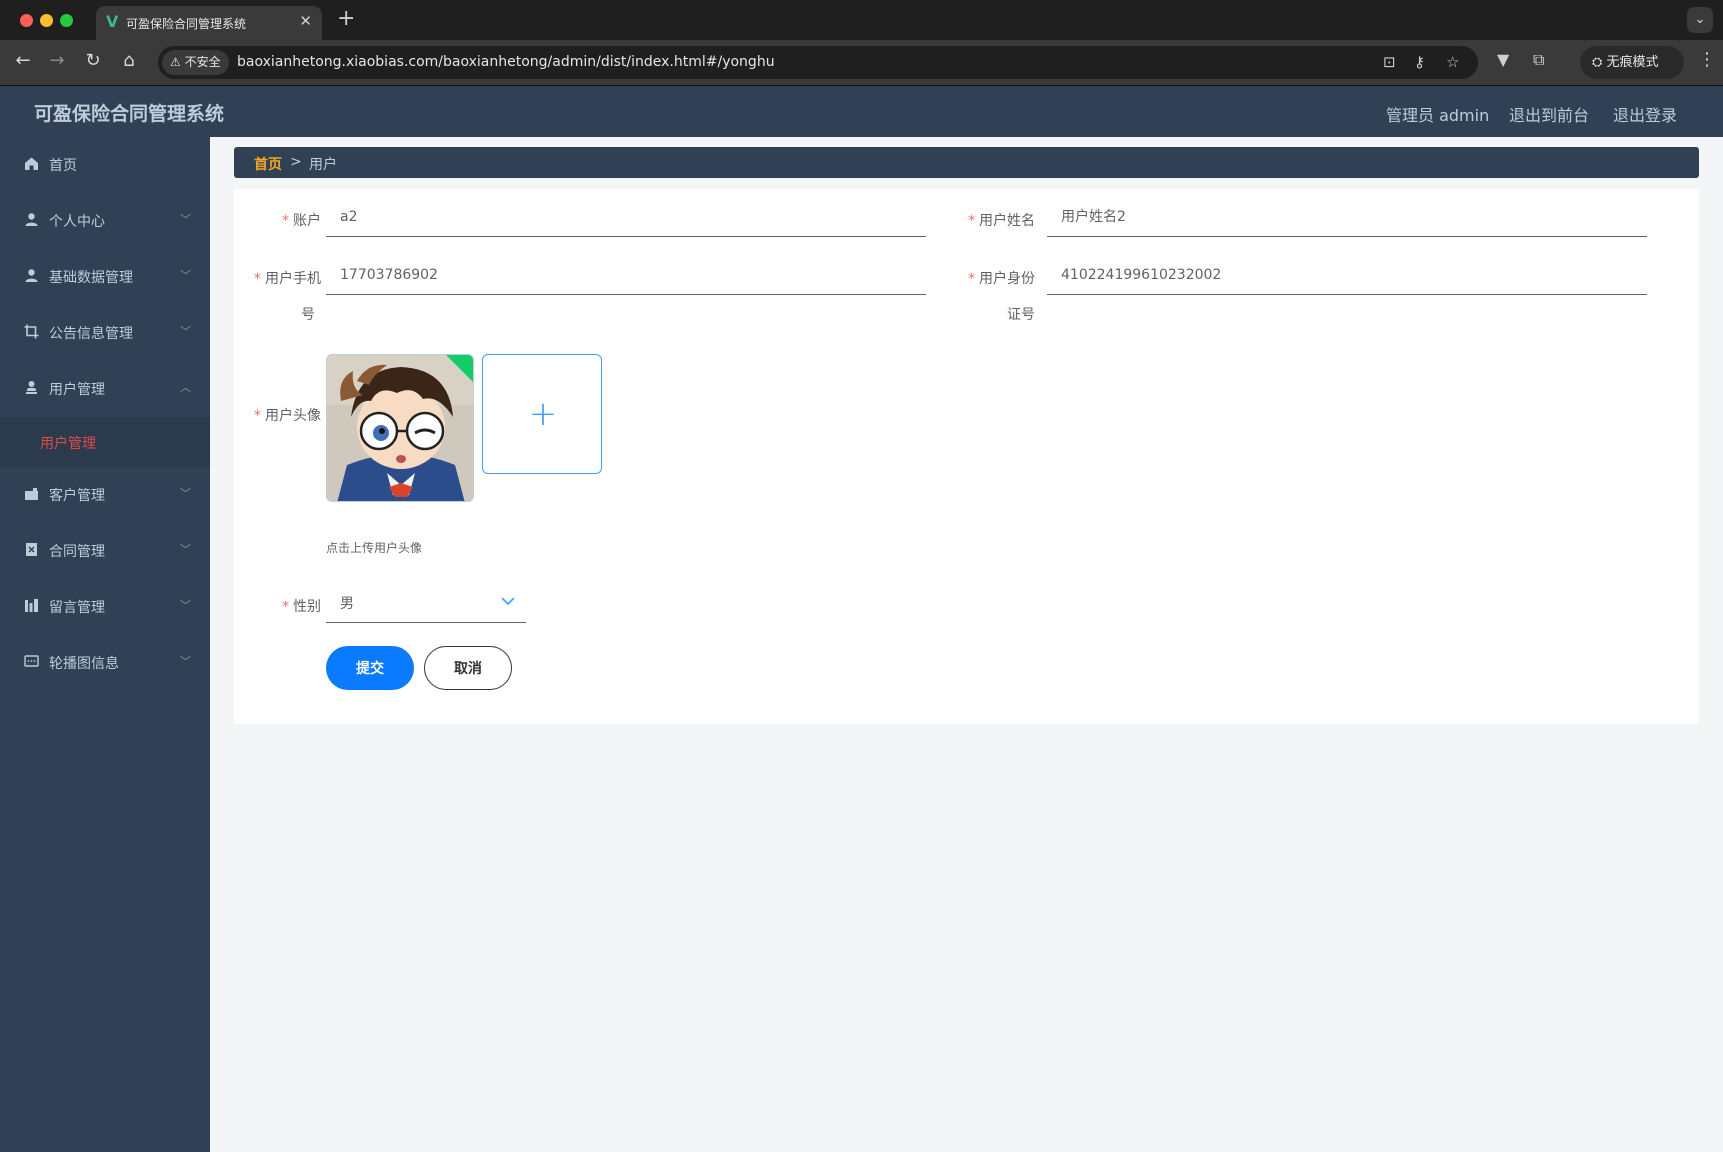  What do you see at coordinates (186, 24) in the screenshot?
I see `tab-title: 可盈保险合同管理系统` at bounding box center [186, 24].